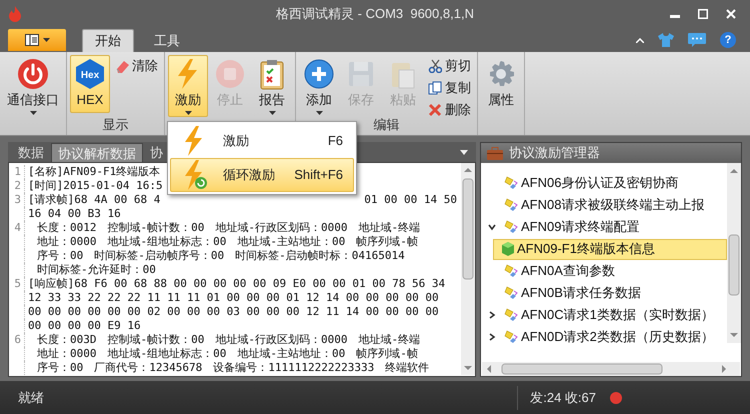 This screenshot has width=750, height=414. What do you see at coordinates (94, 200) in the screenshot?
I see `text-line: [请求帧]68 4A 00 68 4` at bounding box center [94, 200].